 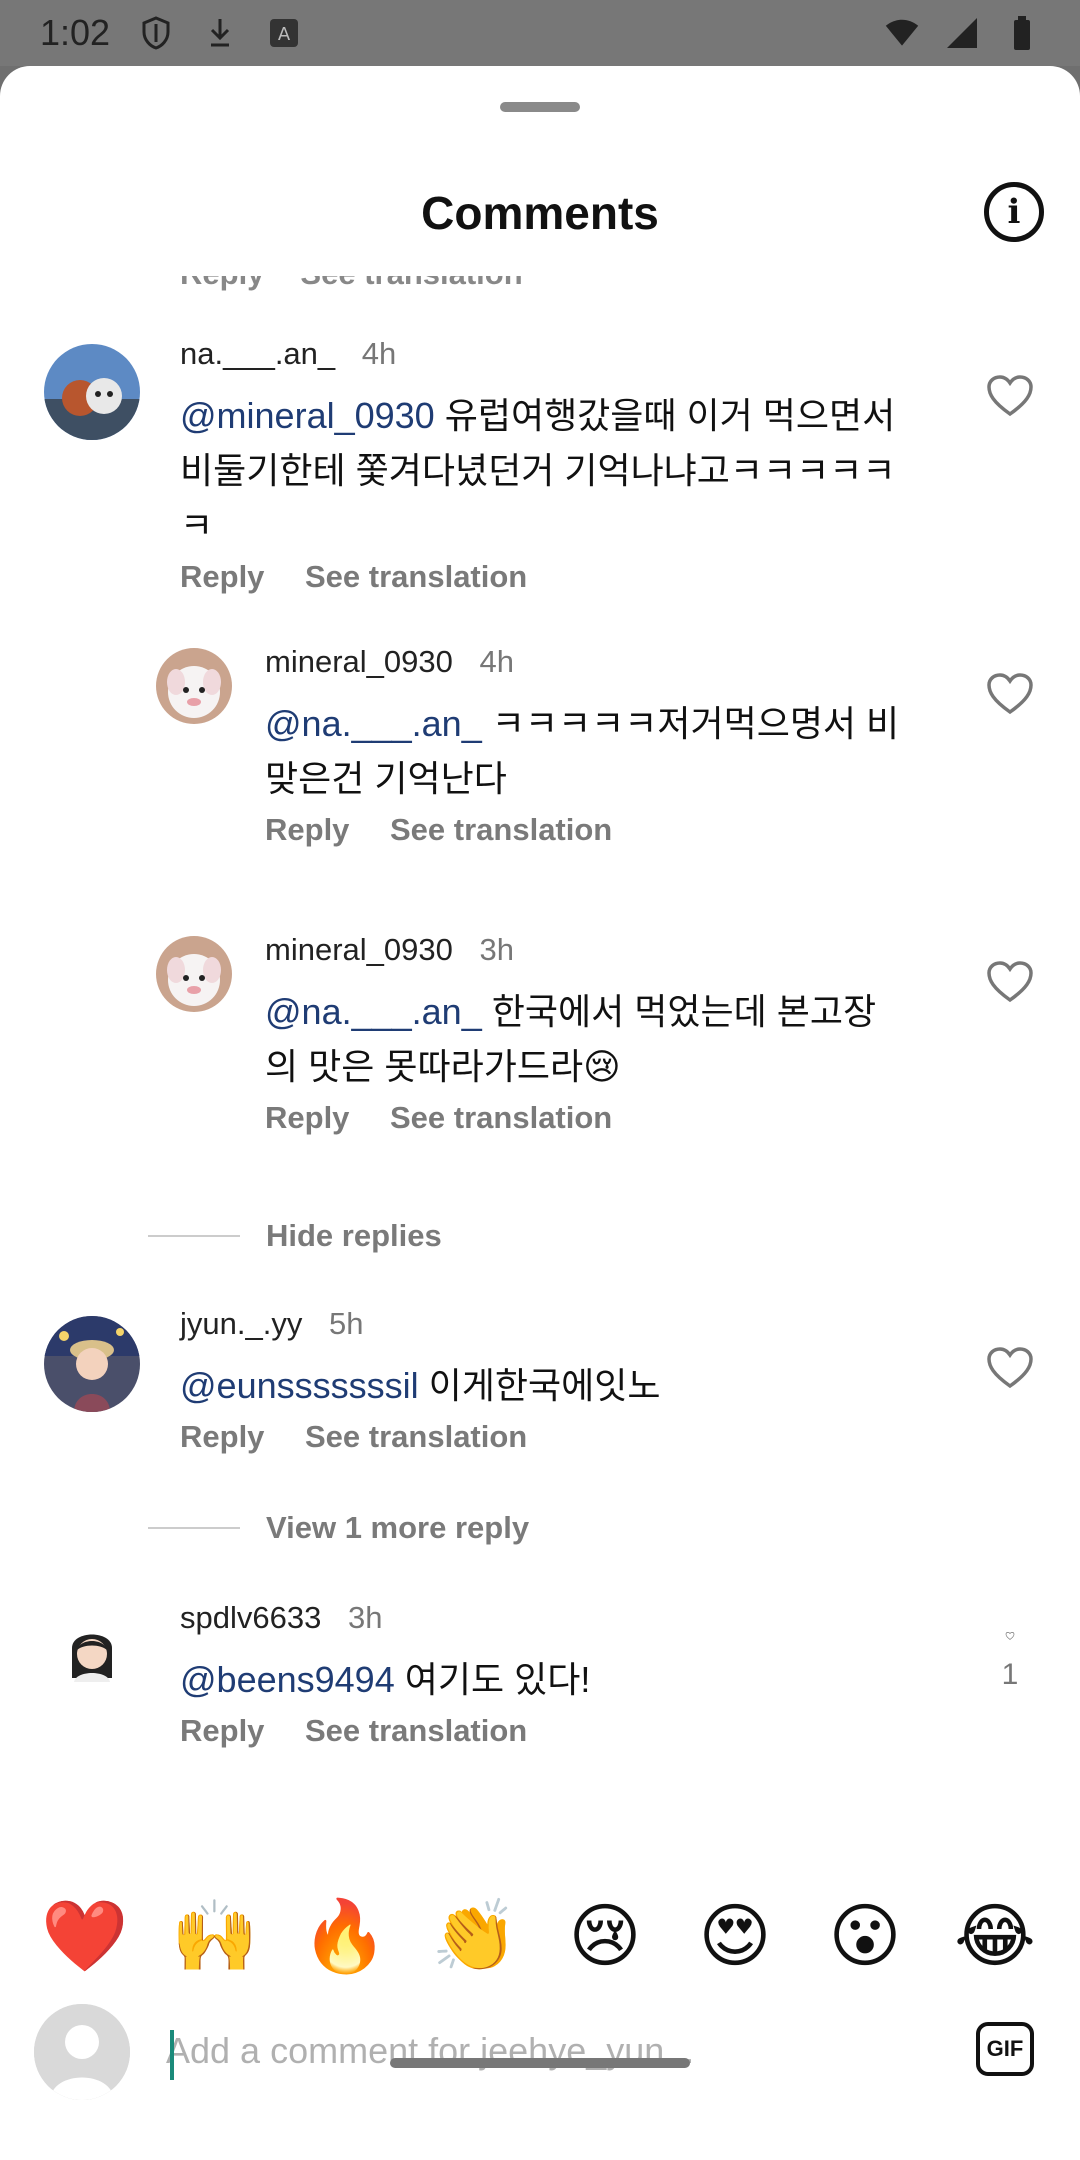 What do you see at coordinates (215, 1936) in the screenshot?
I see `emoji-raised-hands-button: 🙌` at bounding box center [215, 1936].